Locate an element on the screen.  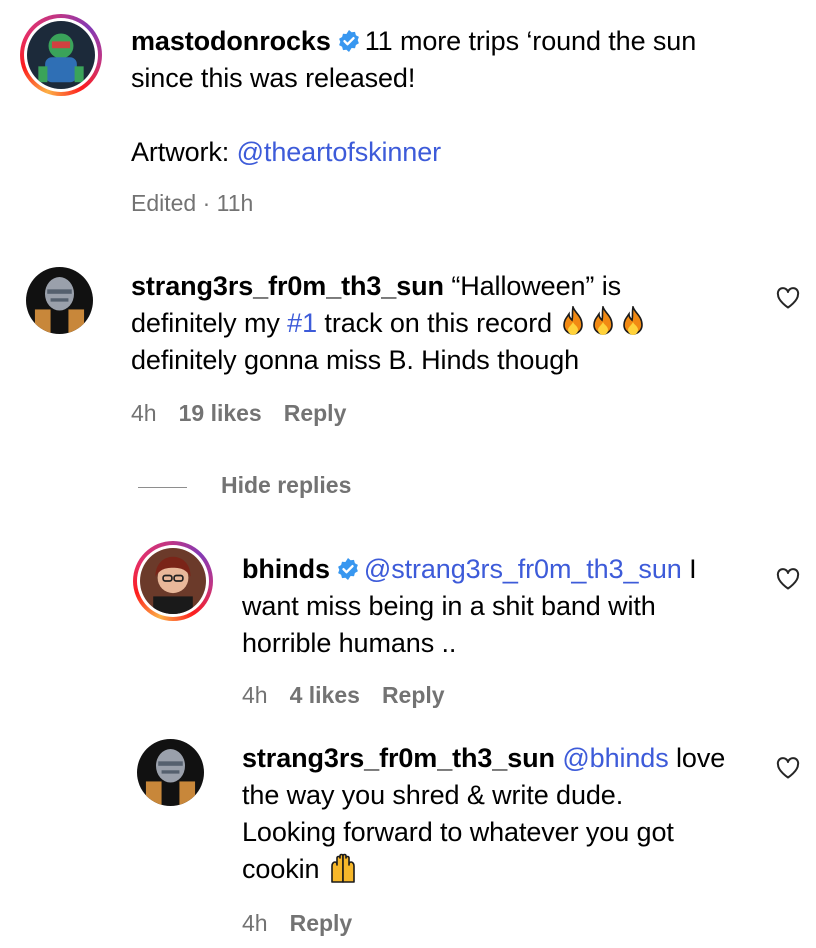
mention-link: @theartofskinner is located at coordinates (339, 152).